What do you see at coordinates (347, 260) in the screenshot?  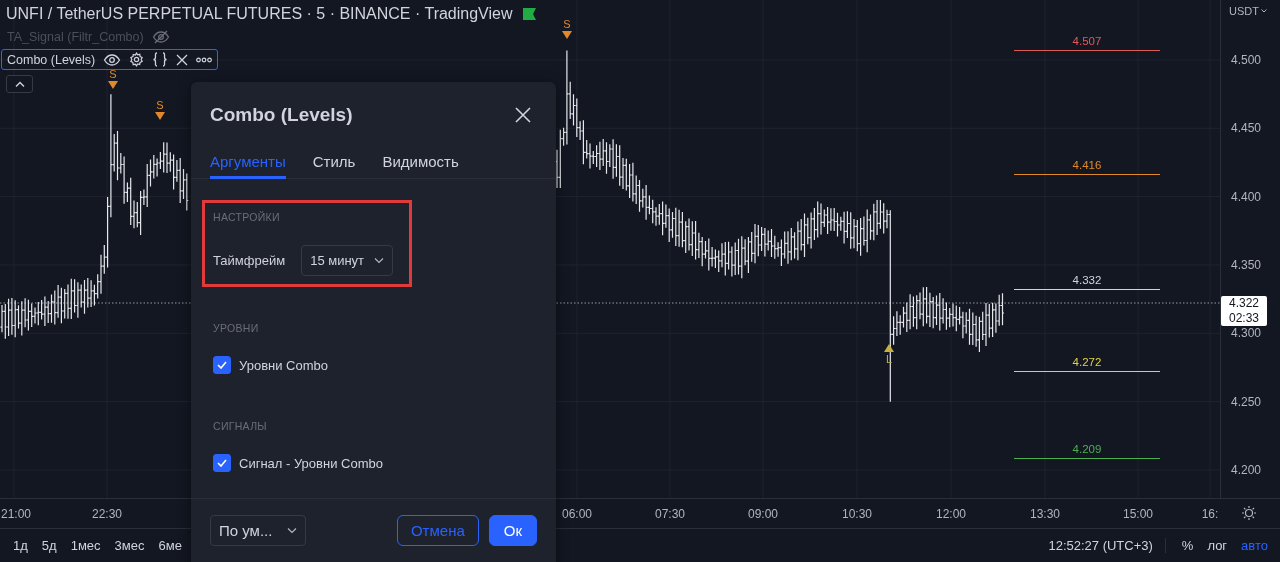 I see `timeframe-select: 15 минут` at bounding box center [347, 260].